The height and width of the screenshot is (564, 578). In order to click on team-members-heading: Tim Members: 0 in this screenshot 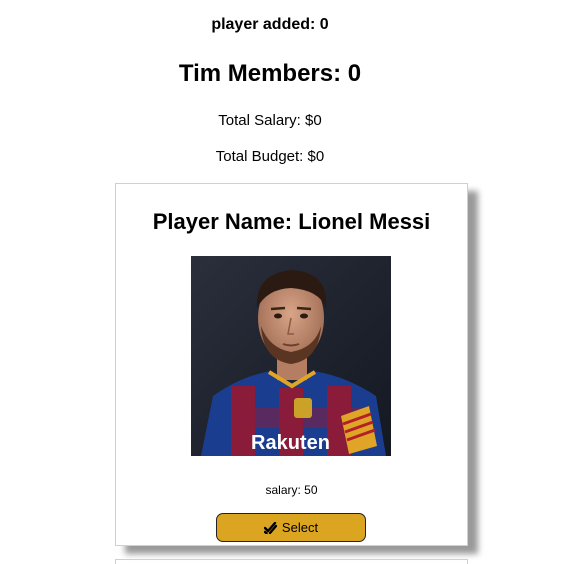, I will do `click(270, 73)`.